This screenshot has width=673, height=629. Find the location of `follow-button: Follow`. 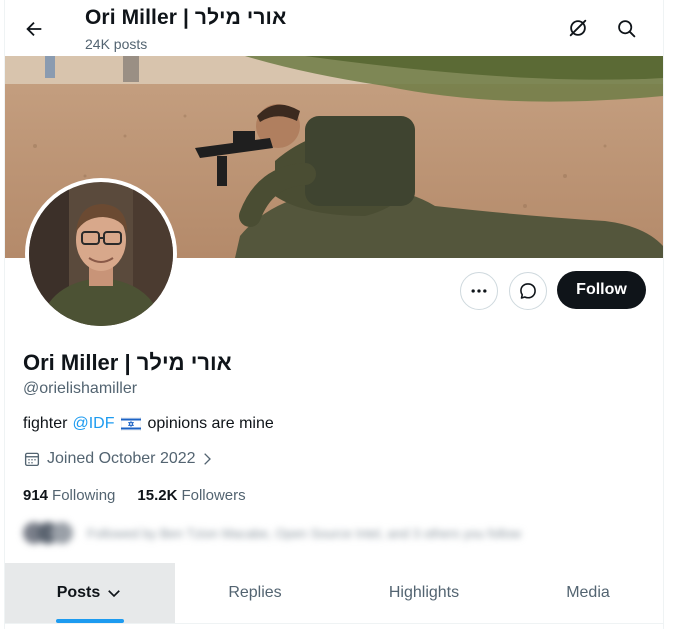

follow-button: Follow is located at coordinates (601, 290).